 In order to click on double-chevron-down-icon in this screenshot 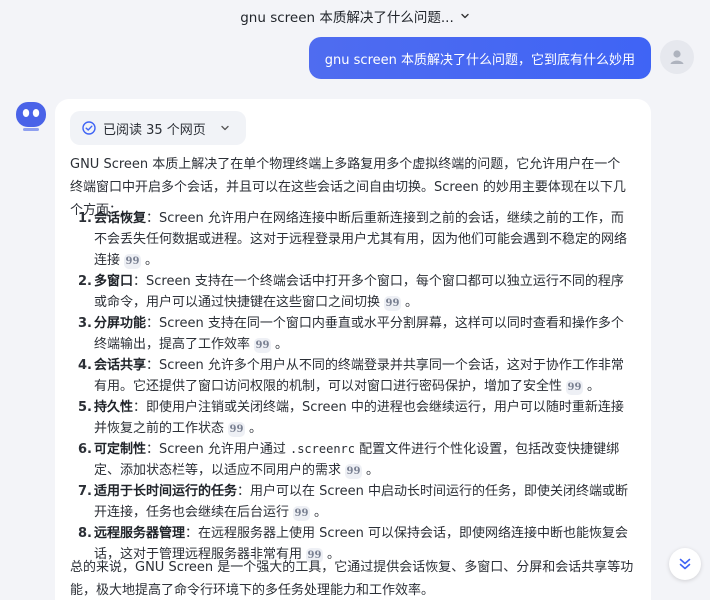, I will do `click(685, 564)`.